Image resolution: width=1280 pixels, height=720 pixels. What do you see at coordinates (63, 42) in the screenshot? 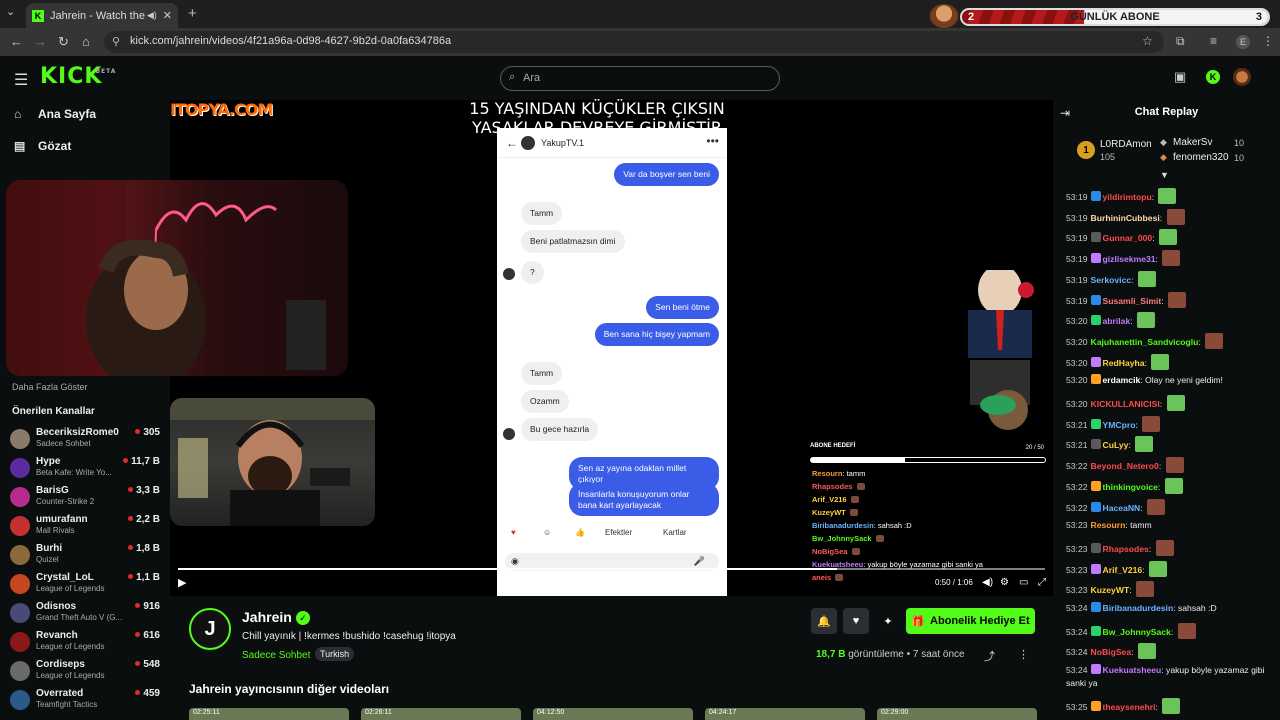
I see `reload-icon: ↻` at bounding box center [63, 42].